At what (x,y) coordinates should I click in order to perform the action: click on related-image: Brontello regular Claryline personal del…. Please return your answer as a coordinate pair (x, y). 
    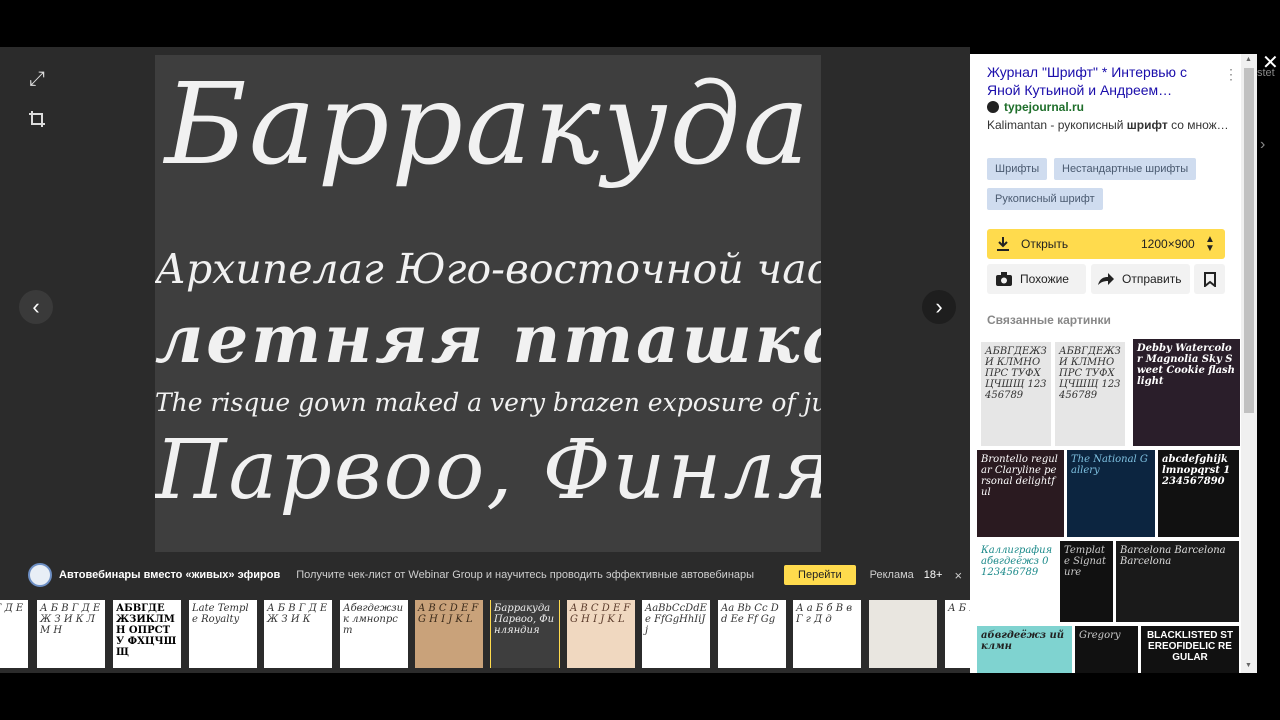
    Looking at the image, I should click on (1020, 493).